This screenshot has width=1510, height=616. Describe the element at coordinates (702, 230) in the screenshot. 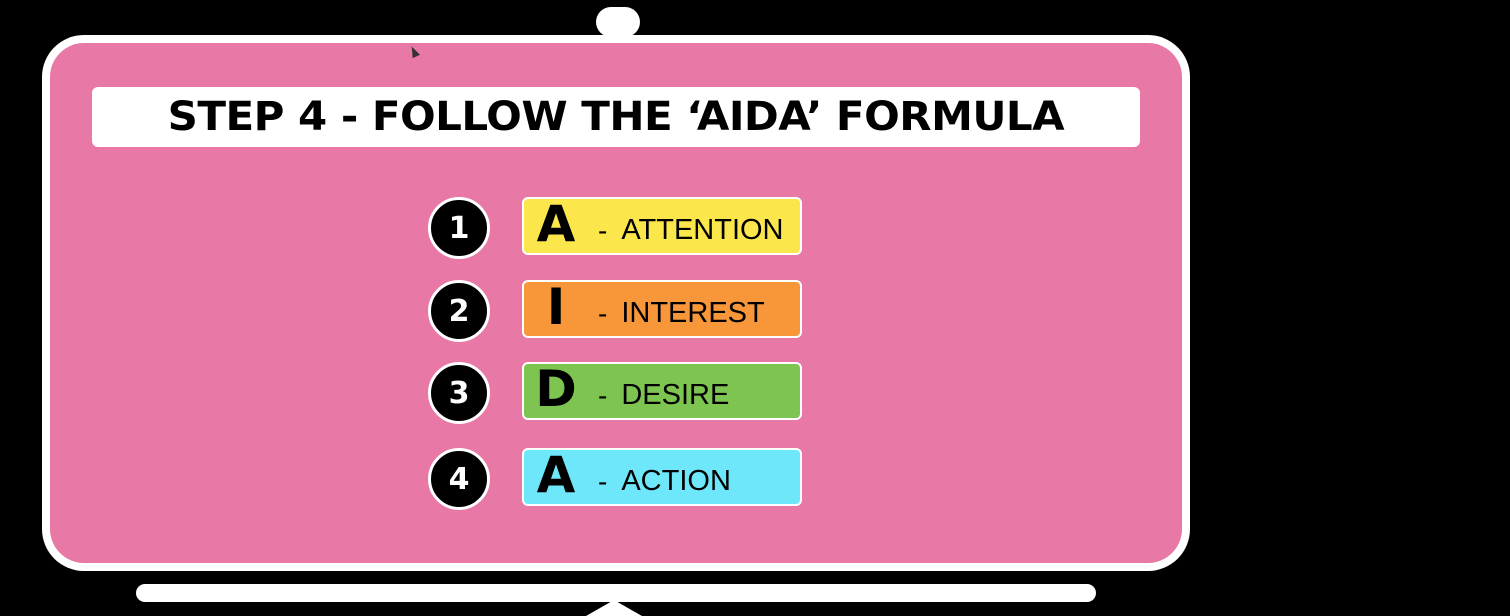

I see `step-word: ATTENTION` at that location.